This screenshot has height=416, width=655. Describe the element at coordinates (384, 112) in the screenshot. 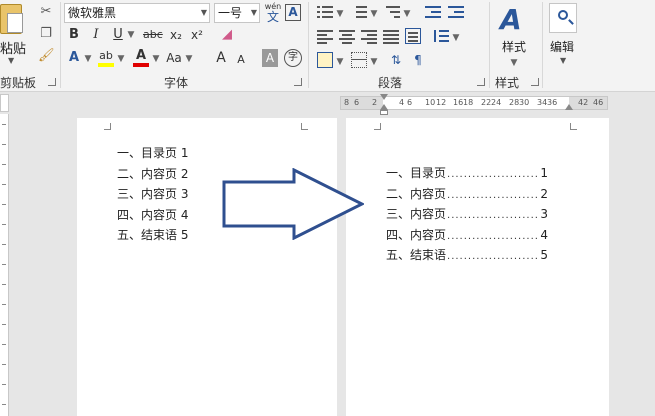

I see `left-indent-marker` at that location.